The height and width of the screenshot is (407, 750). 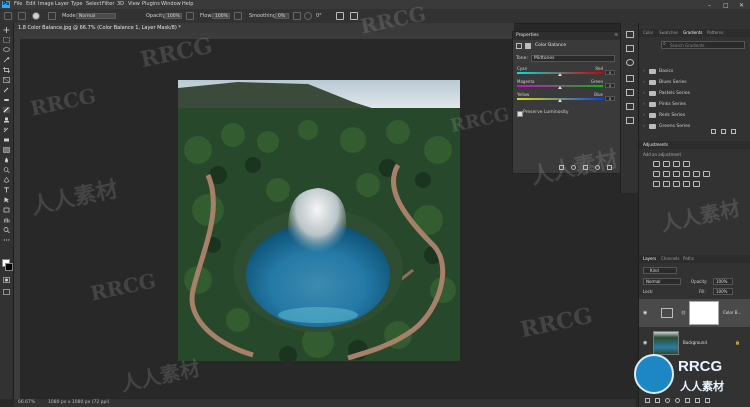 I want to click on tone-select: Midtones, so click(x=573, y=58).